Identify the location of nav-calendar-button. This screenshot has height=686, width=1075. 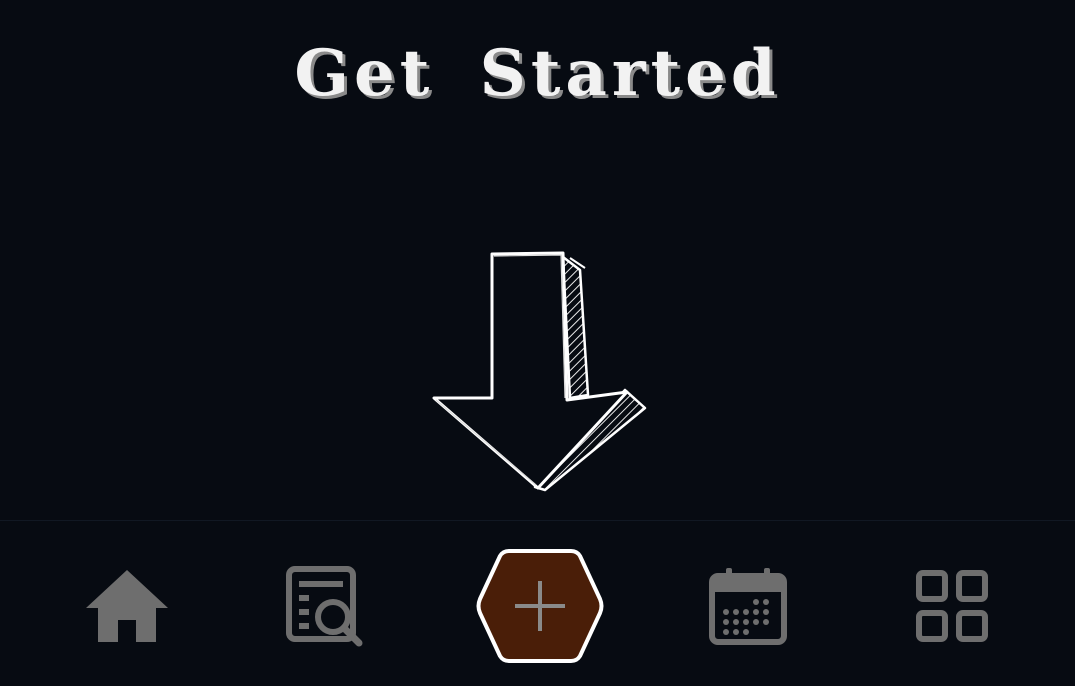
(748, 606).